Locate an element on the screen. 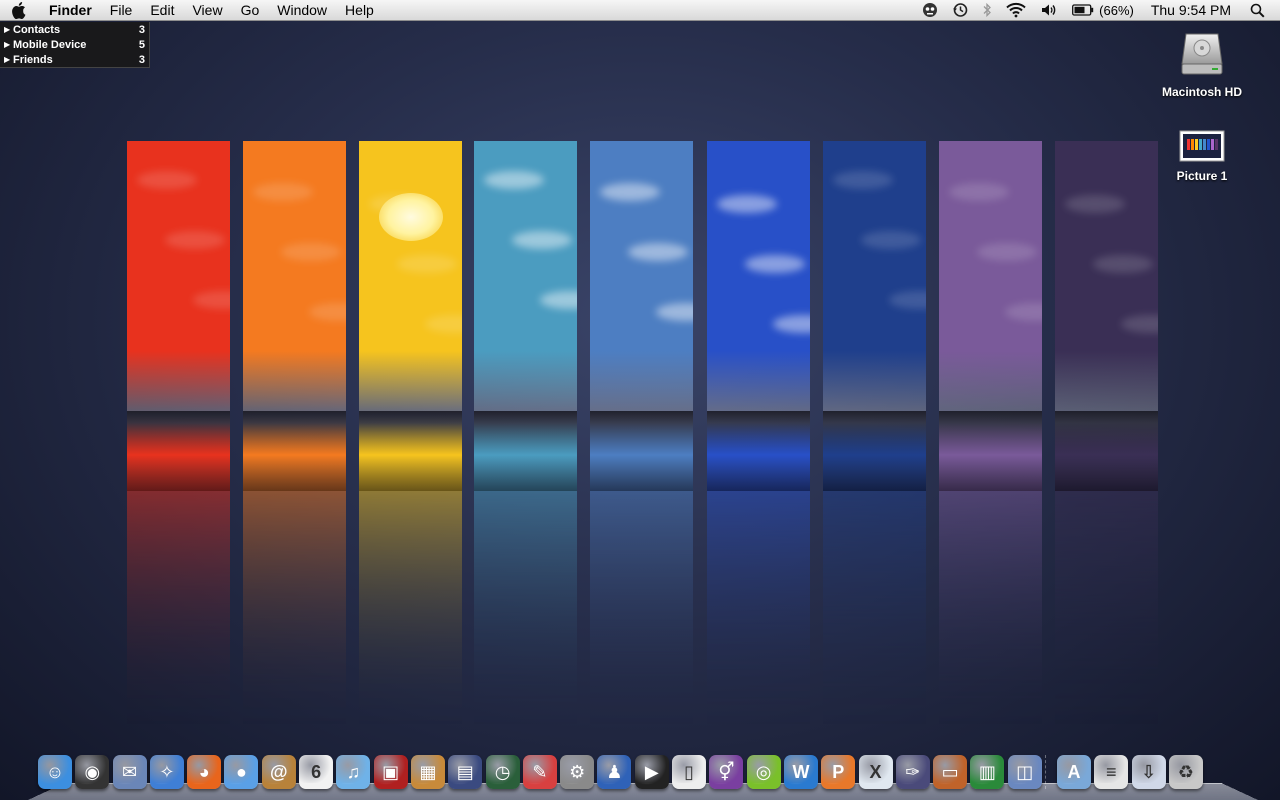 The image size is (1280, 800). spaces-icon: ▤ is located at coordinates (465, 772).